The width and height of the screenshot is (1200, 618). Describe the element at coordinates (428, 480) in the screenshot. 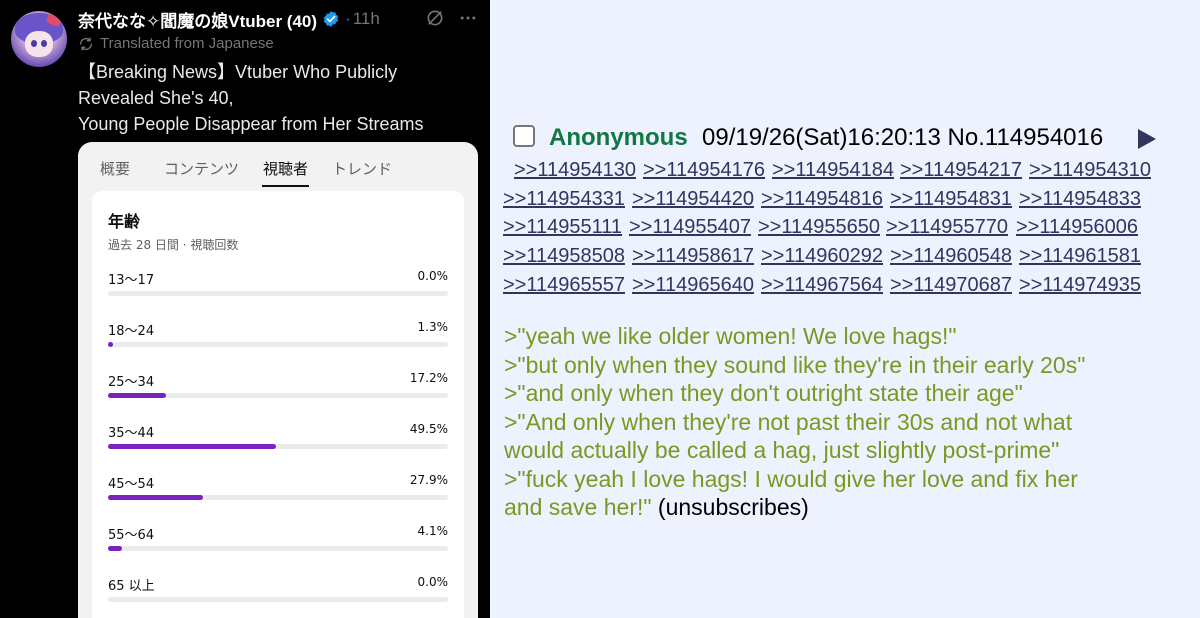

I see `age-percent: 27.9%` at that location.